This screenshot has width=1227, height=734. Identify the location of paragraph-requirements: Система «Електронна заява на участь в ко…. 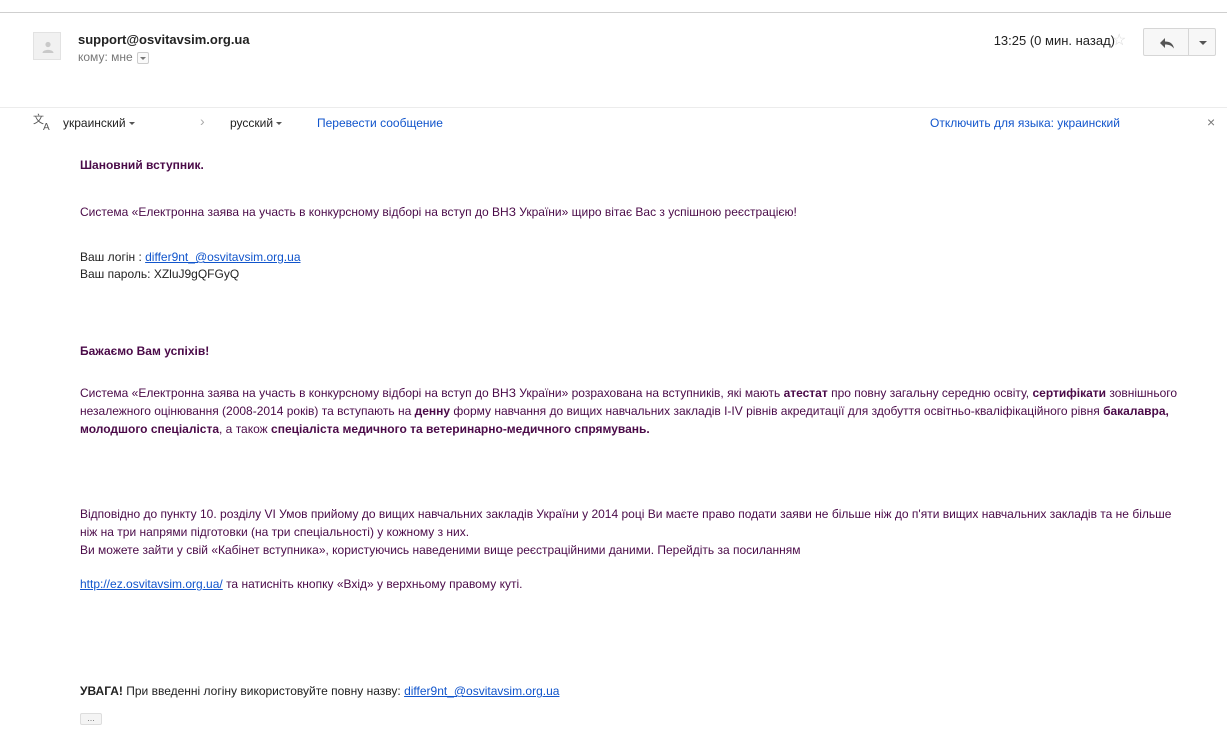
(635, 411).